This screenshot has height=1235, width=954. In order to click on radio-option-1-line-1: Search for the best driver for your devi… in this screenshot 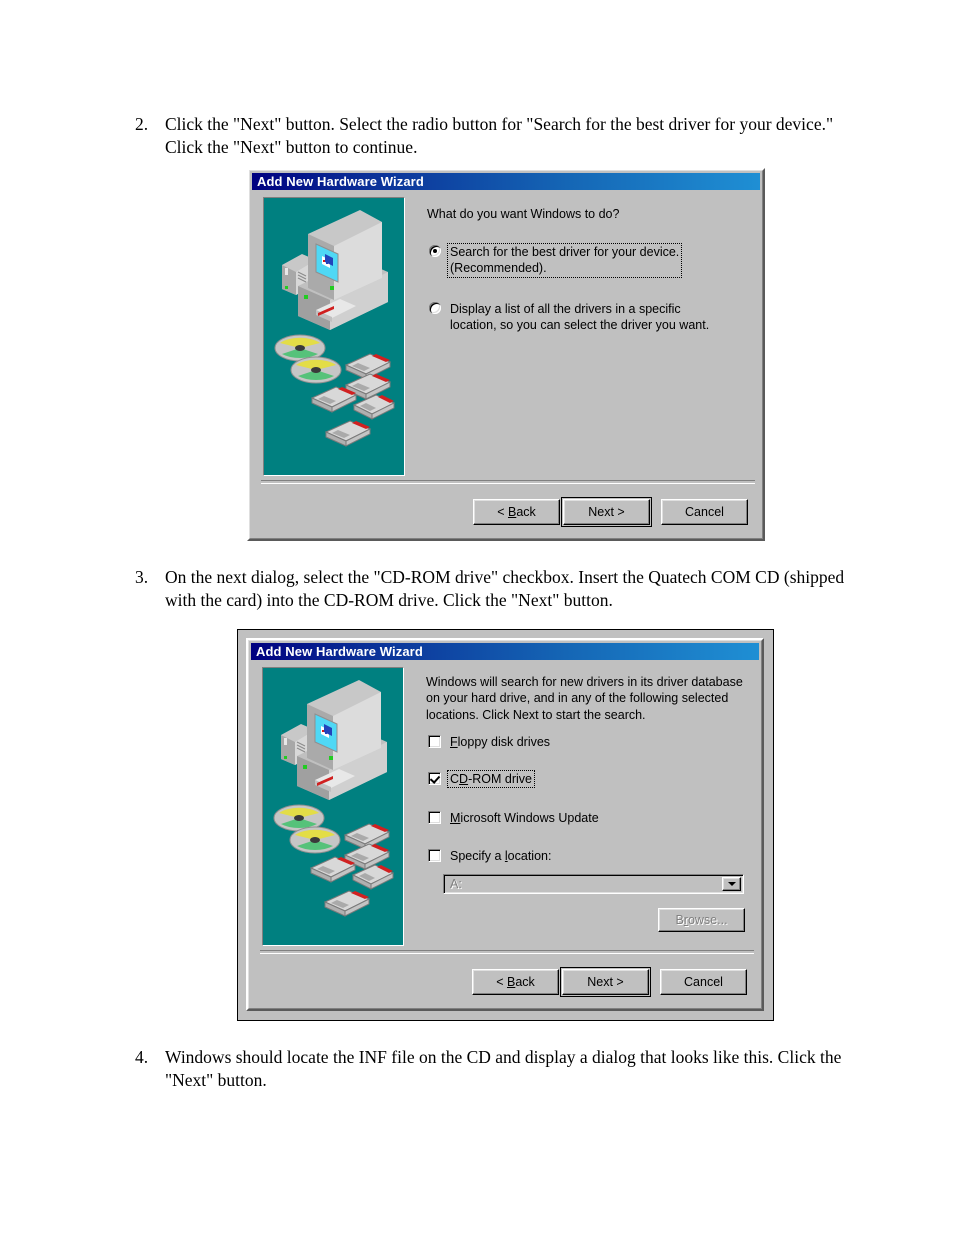, I will do `click(565, 252)`.